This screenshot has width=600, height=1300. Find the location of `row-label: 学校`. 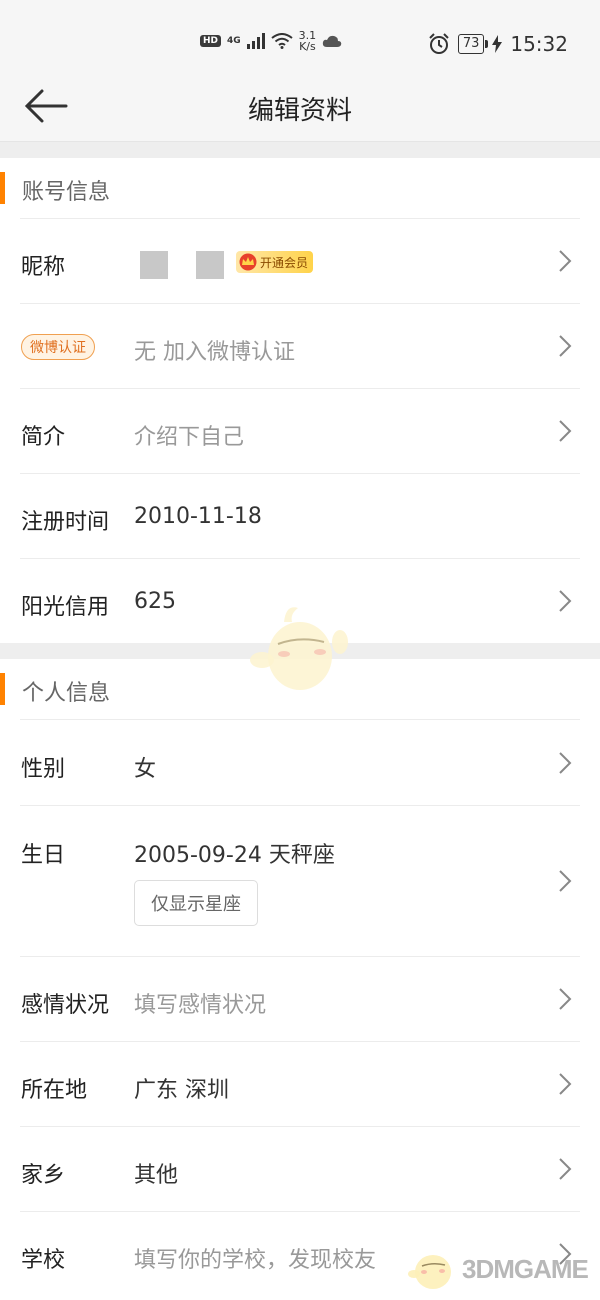

row-label: 学校 is located at coordinates (43, 1260).